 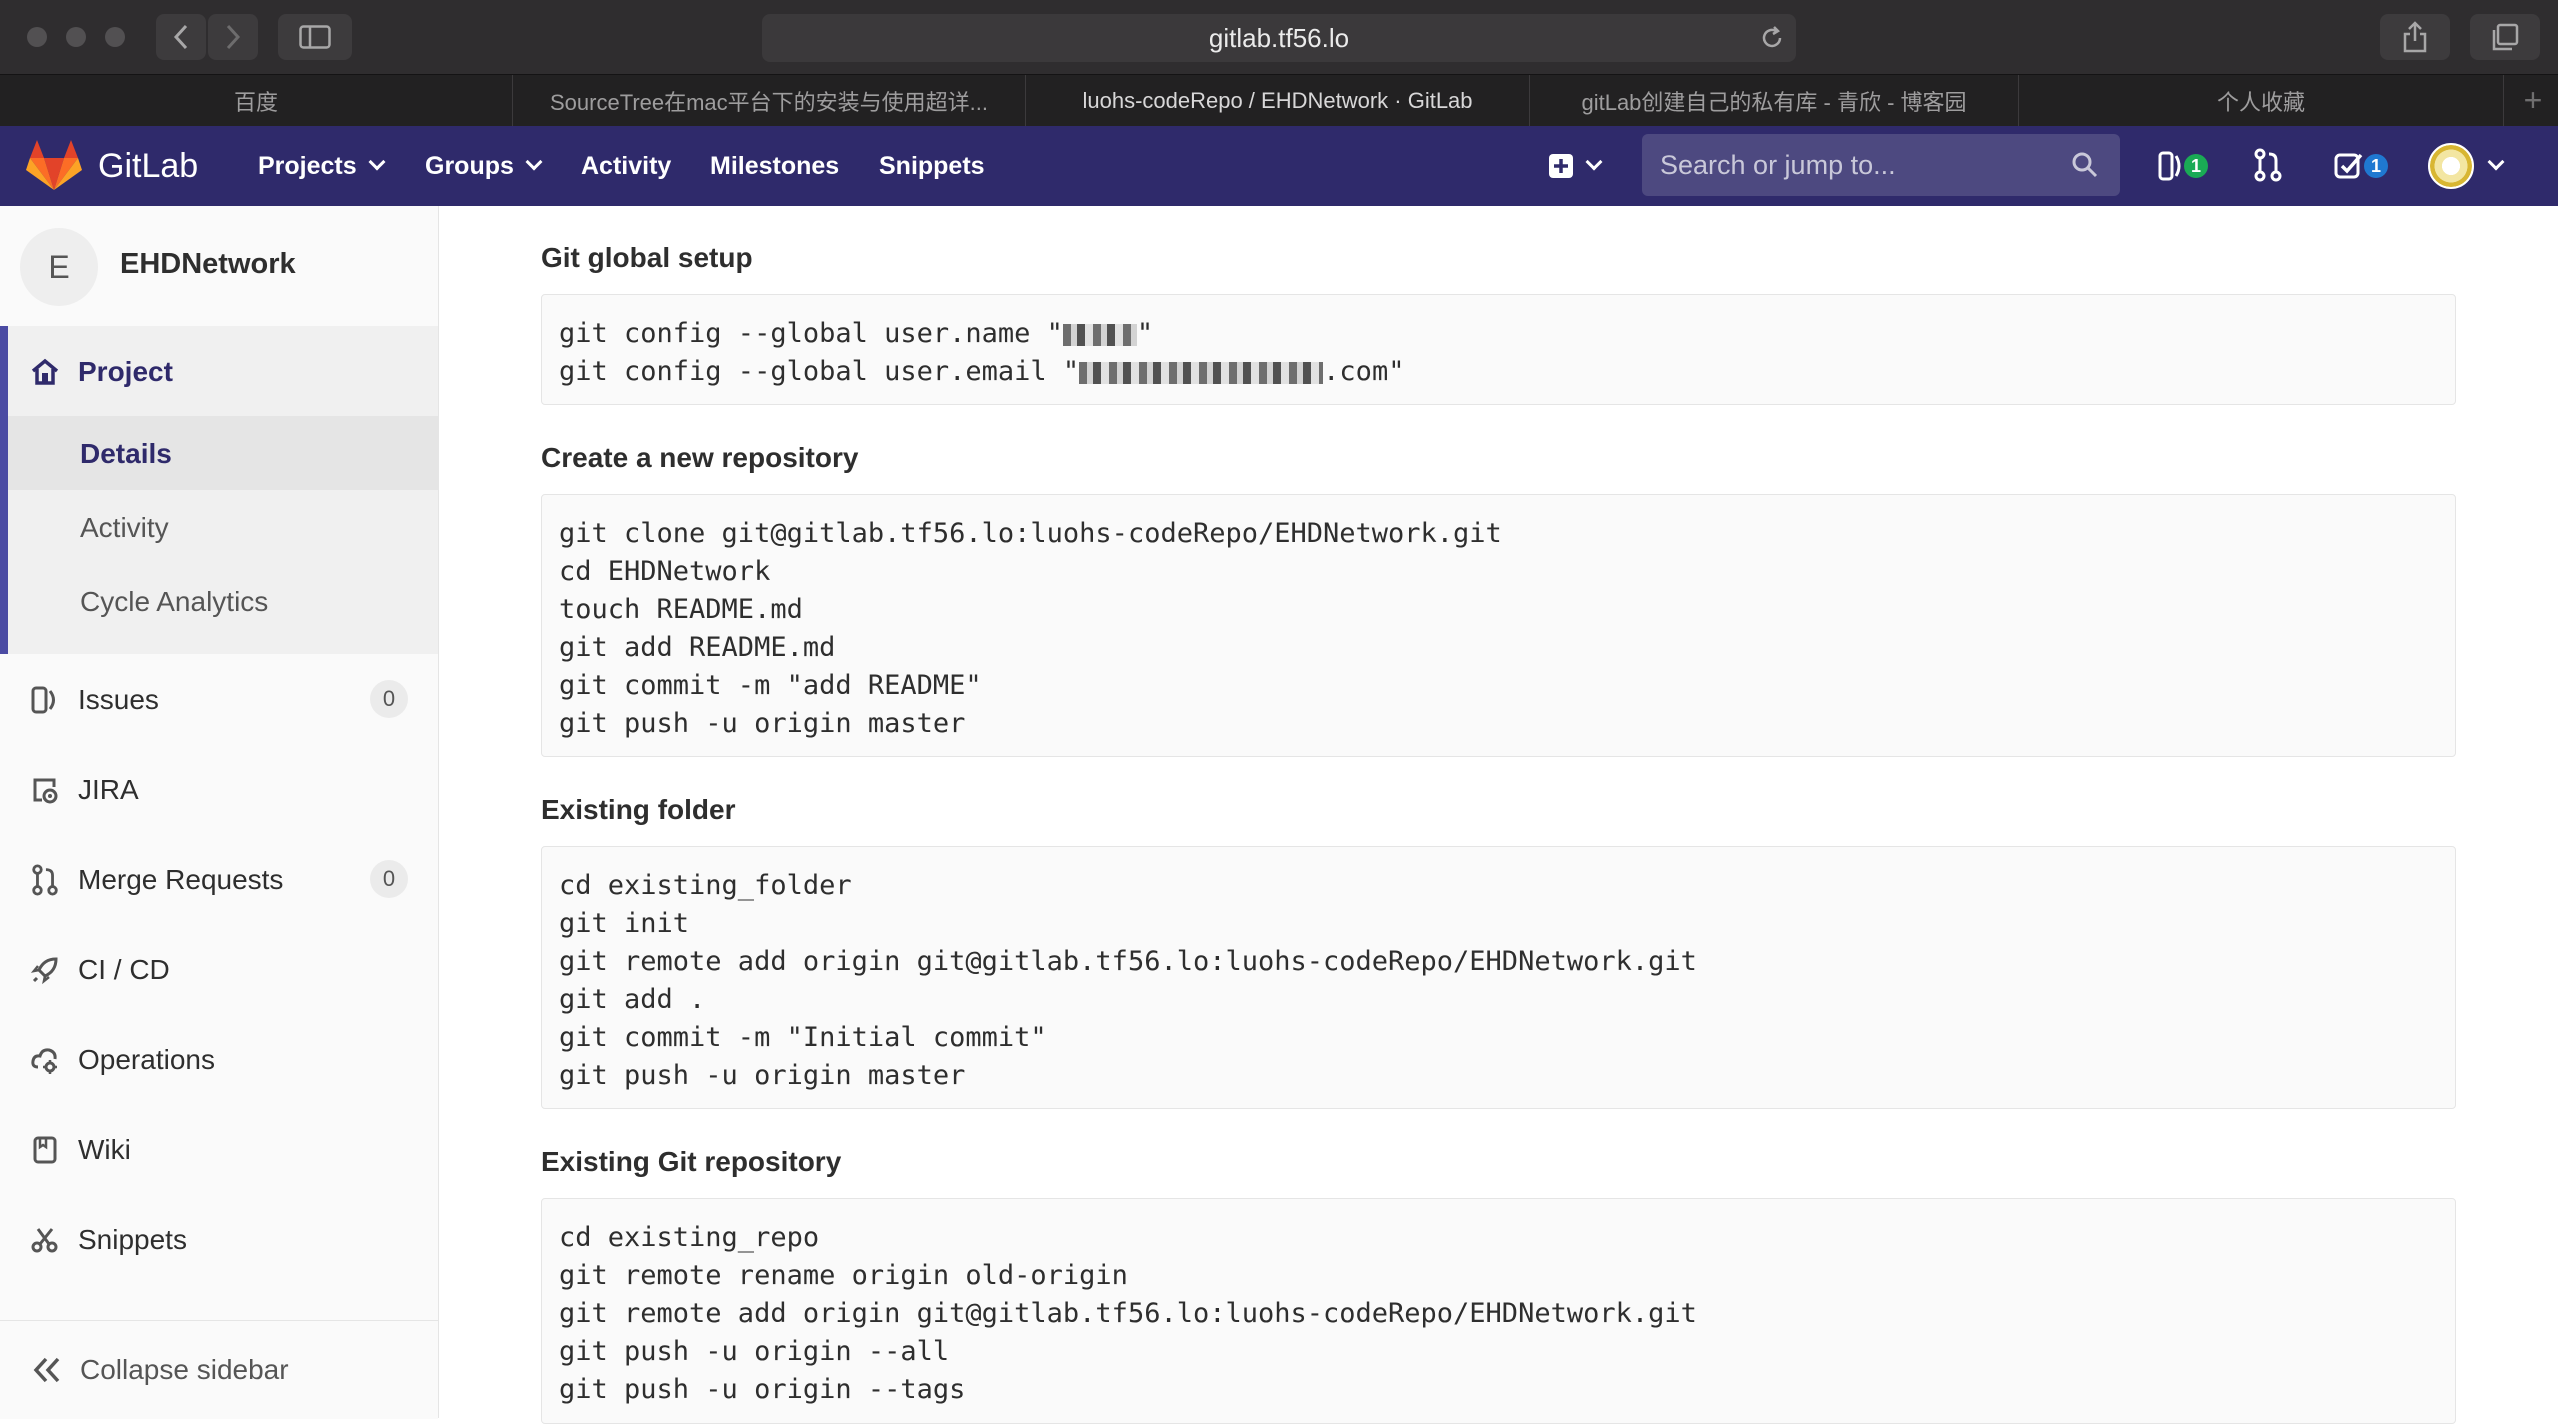 I want to click on tabs-icon, so click(x=2505, y=37).